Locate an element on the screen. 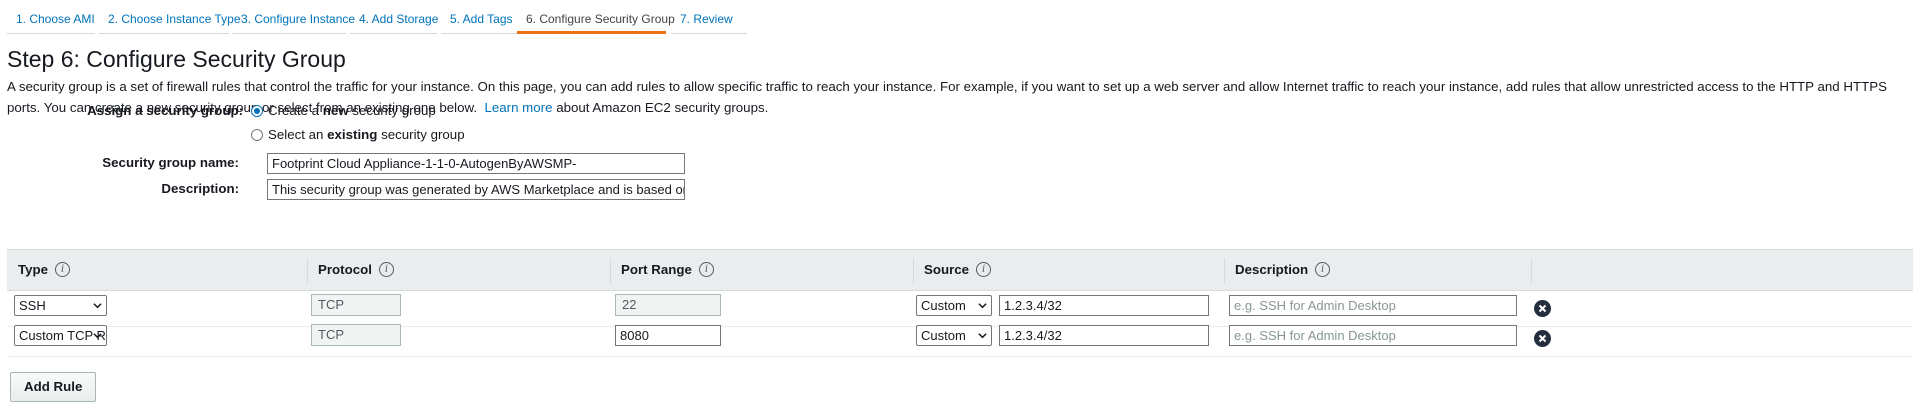 The width and height of the screenshot is (1913, 408). radio-select-existing-group: Select an existing security group is located at coordinates (358, 134).